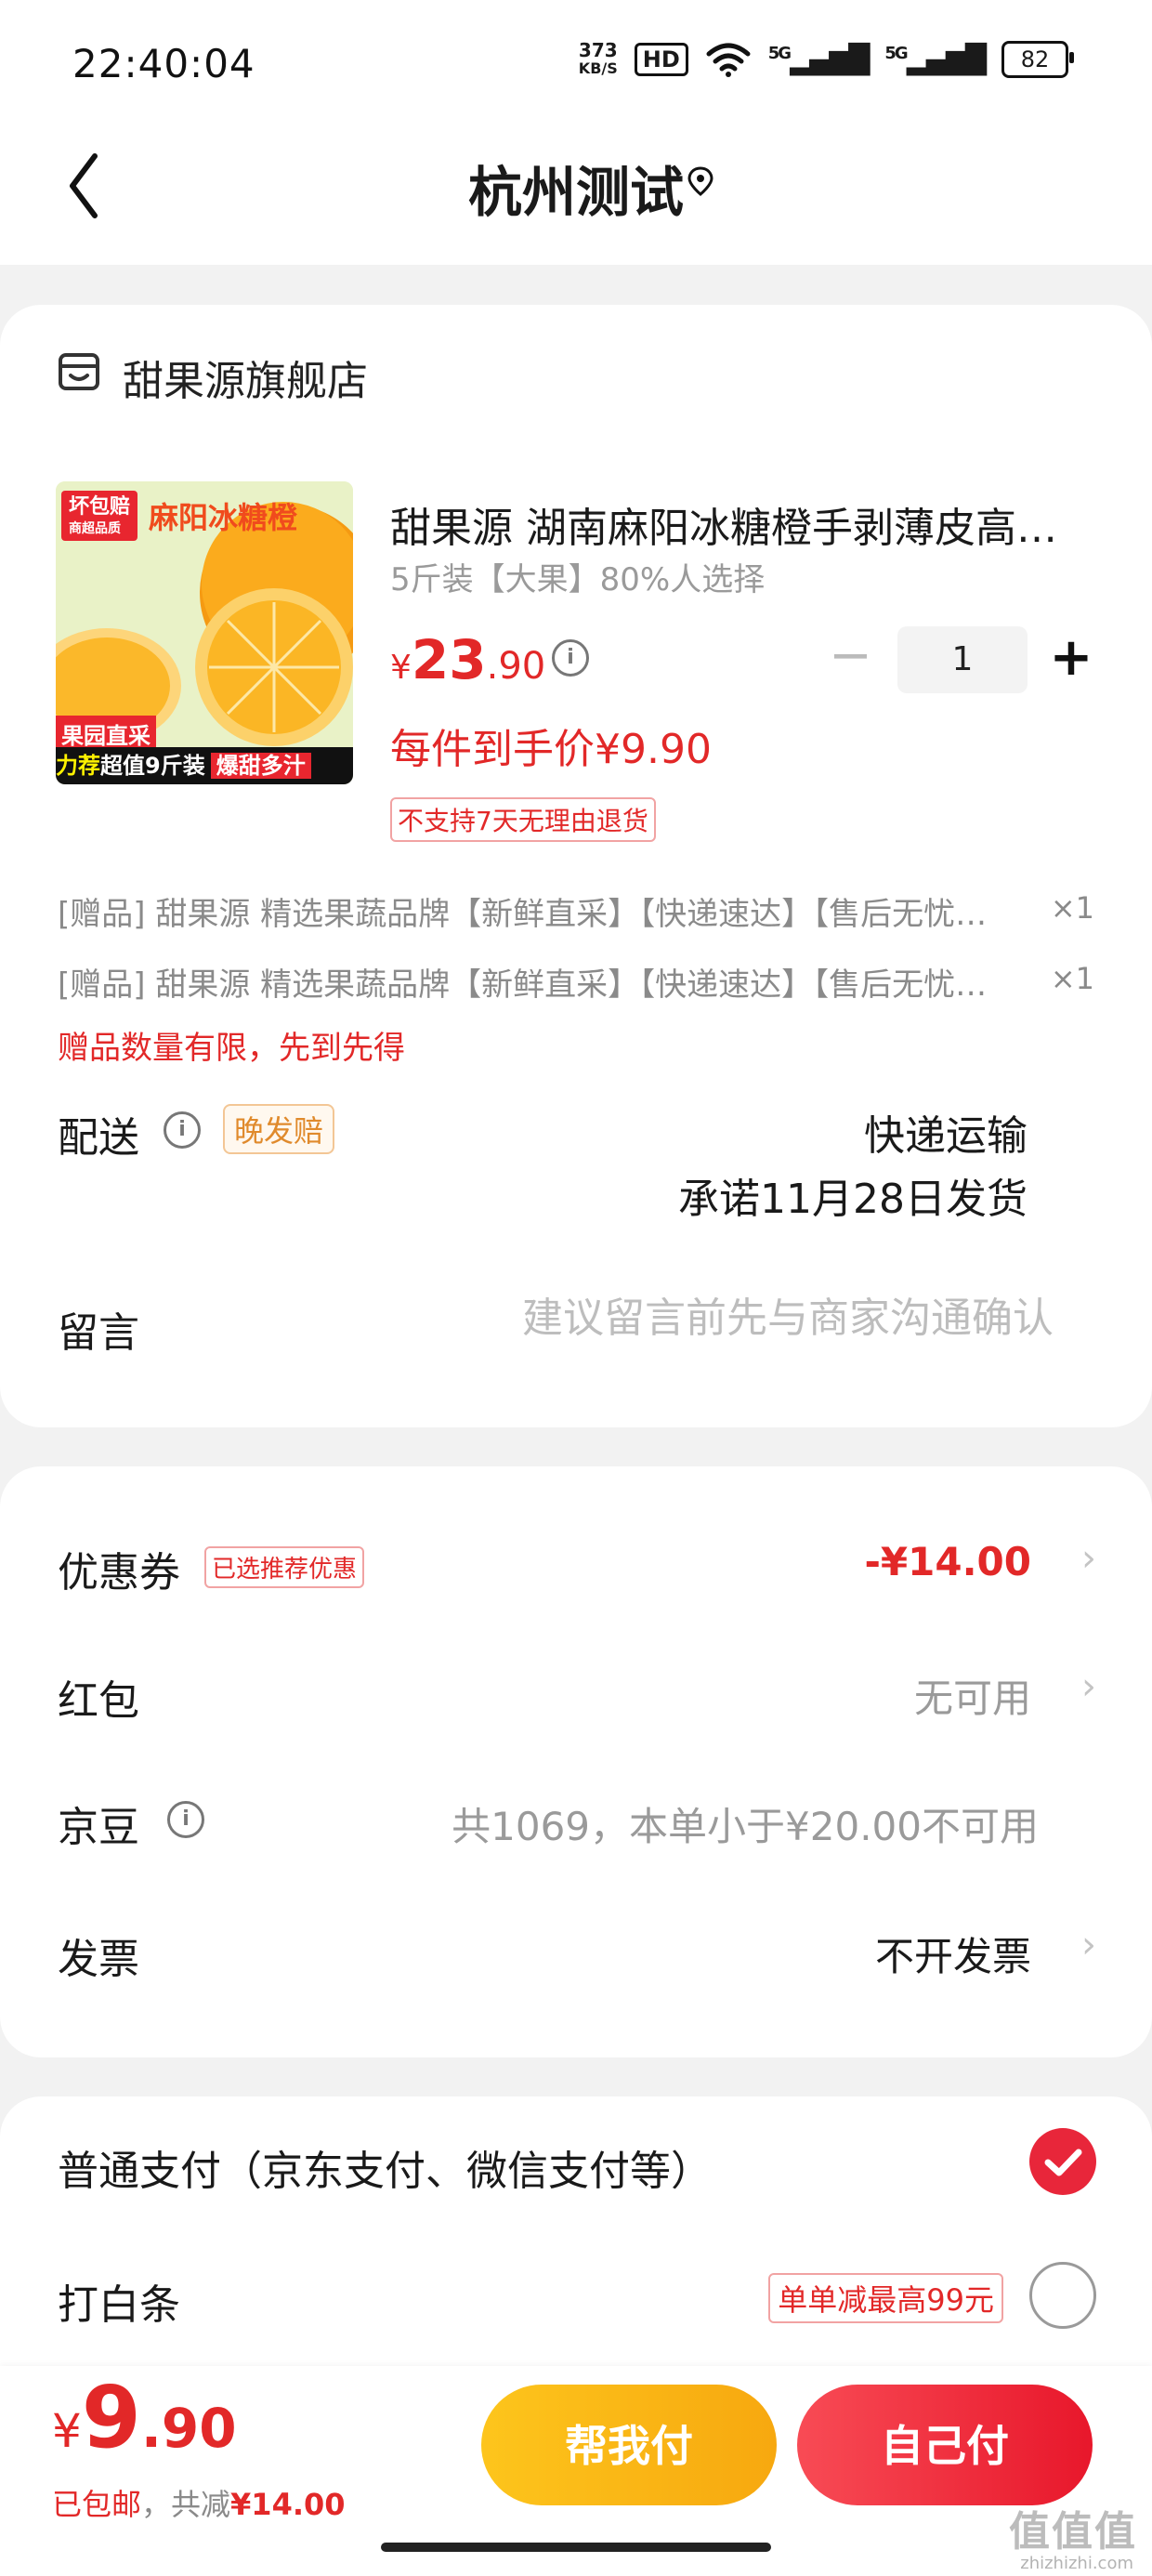 This screenshot has height=2576, width=1152. What do you see at coordinates (246, 377) in the screenshot?
I see `store-name: 甜果源旗舰店` at bounding box center [246, 377].